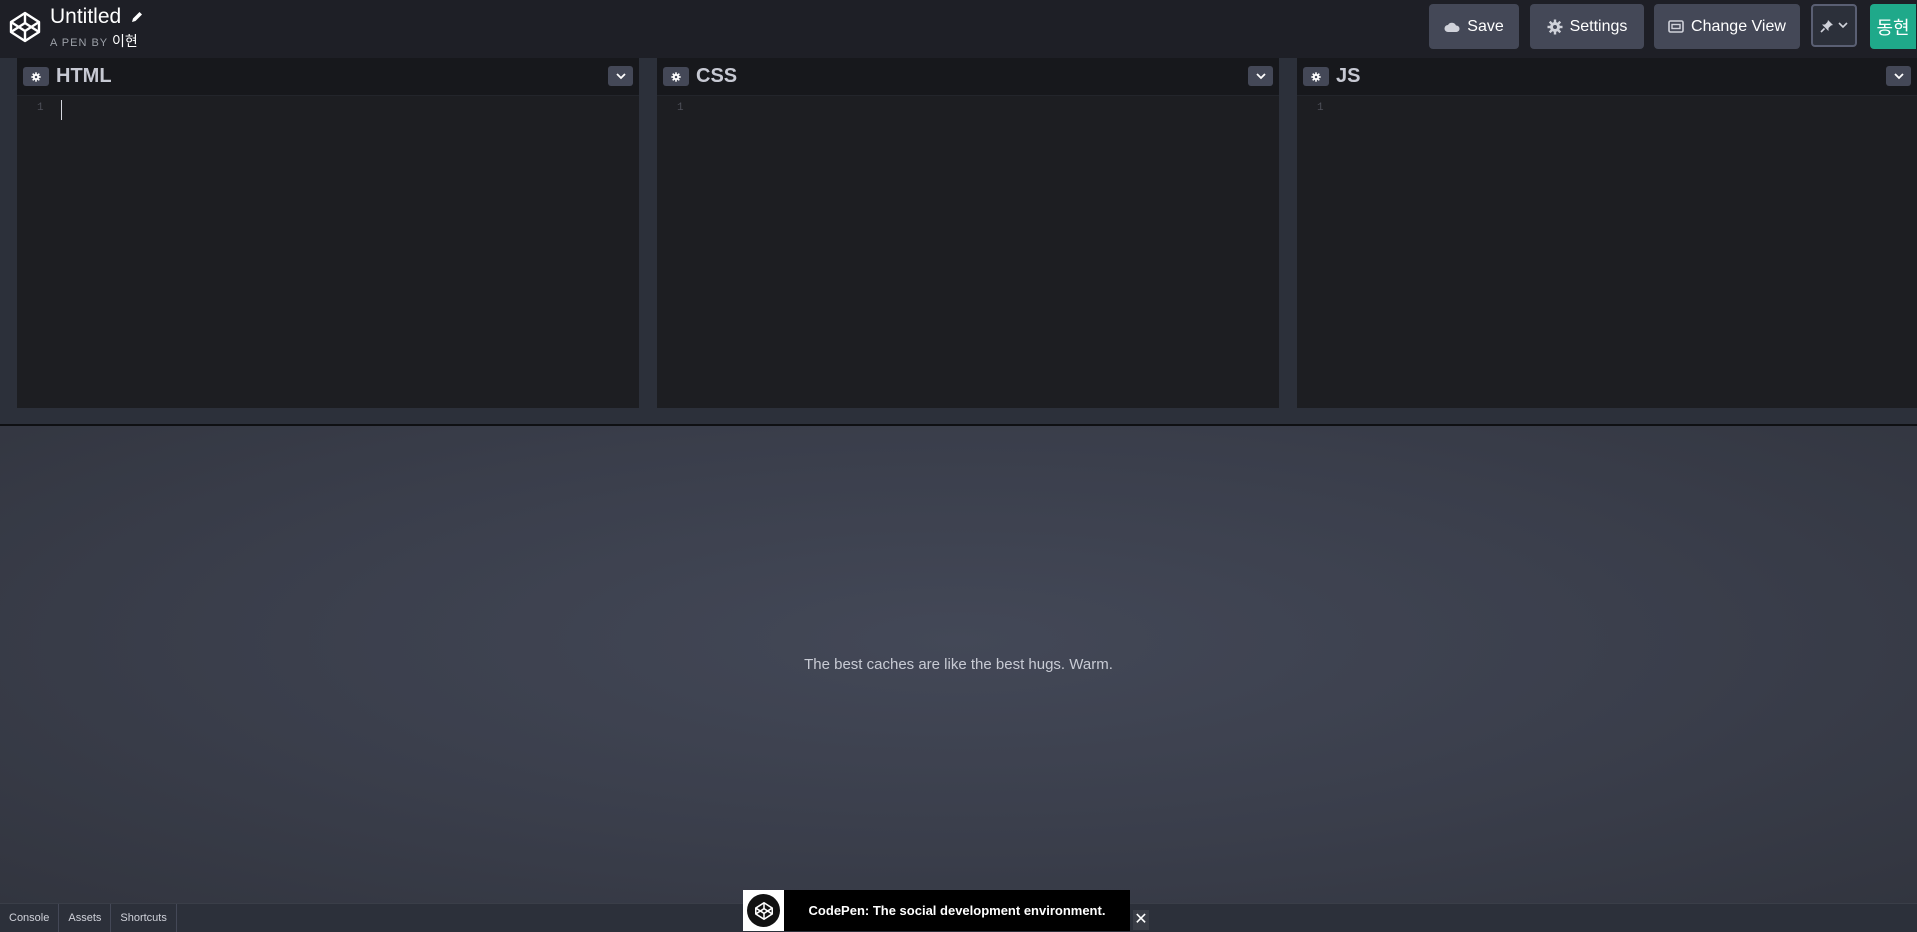 This screenshot has width=1917, height=932. I want to click on pencil-icon, so click(137, 17).